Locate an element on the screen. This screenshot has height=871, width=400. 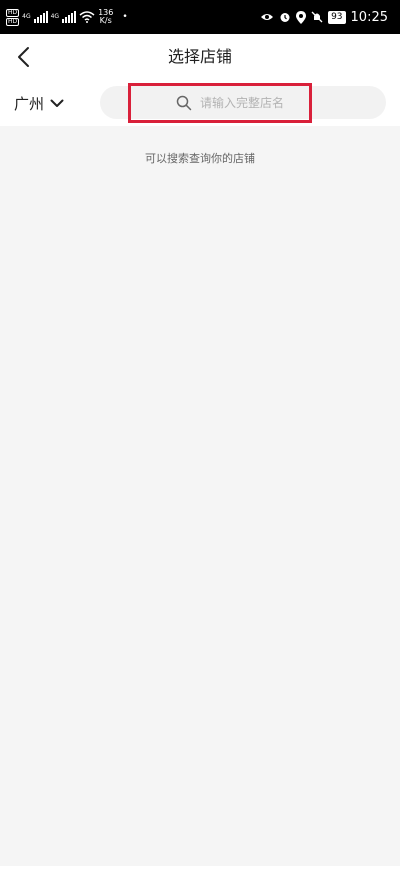
status-time: 10:25 is located at coordinates (369, 17).